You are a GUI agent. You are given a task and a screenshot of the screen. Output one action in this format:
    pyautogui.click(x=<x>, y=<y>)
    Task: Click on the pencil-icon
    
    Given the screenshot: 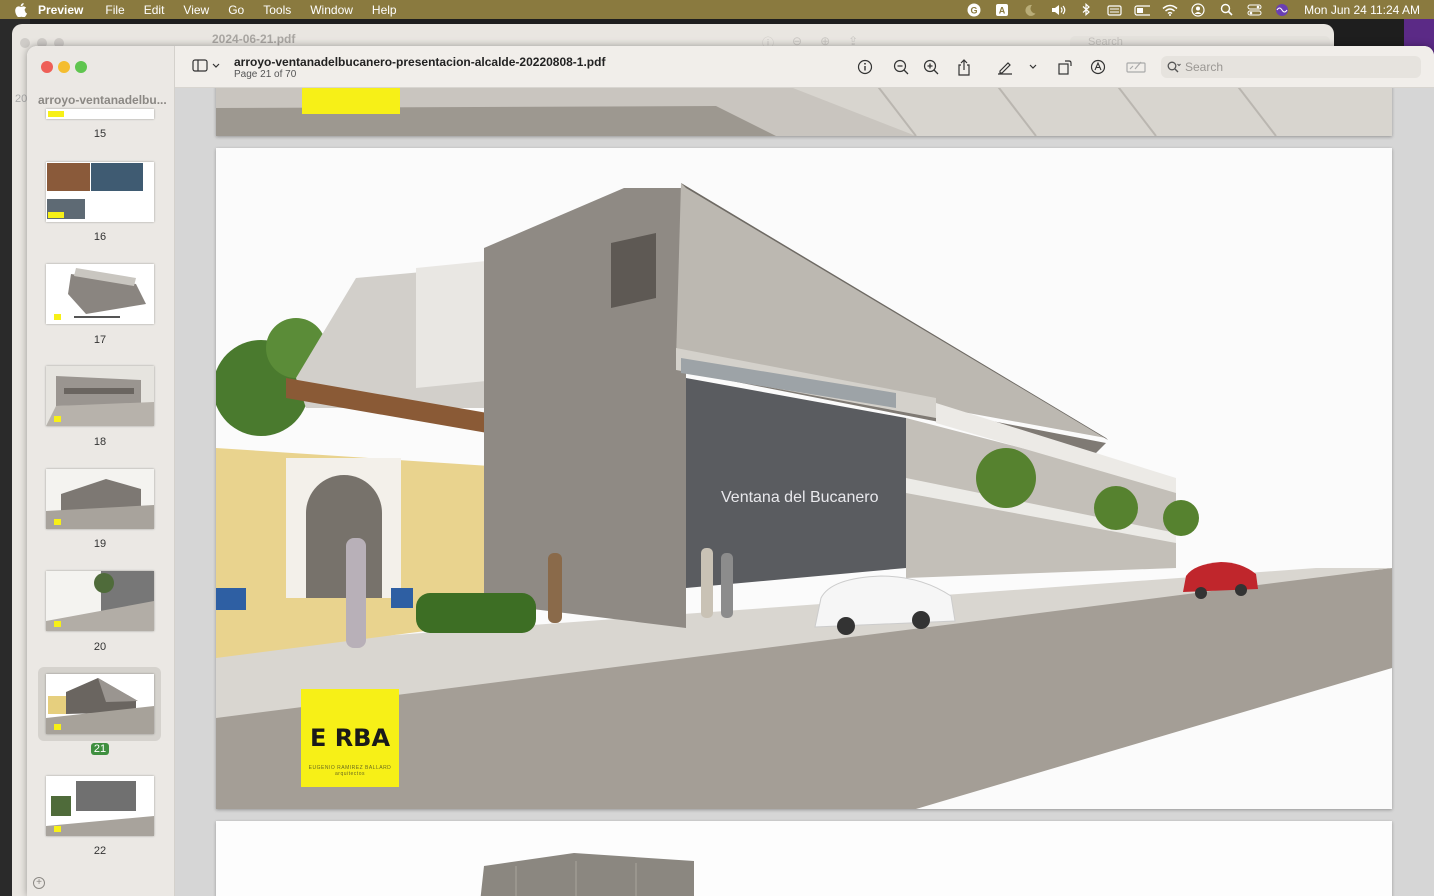 What is the action you would take?
    pyautogui.click(x=1005, y=68)
    